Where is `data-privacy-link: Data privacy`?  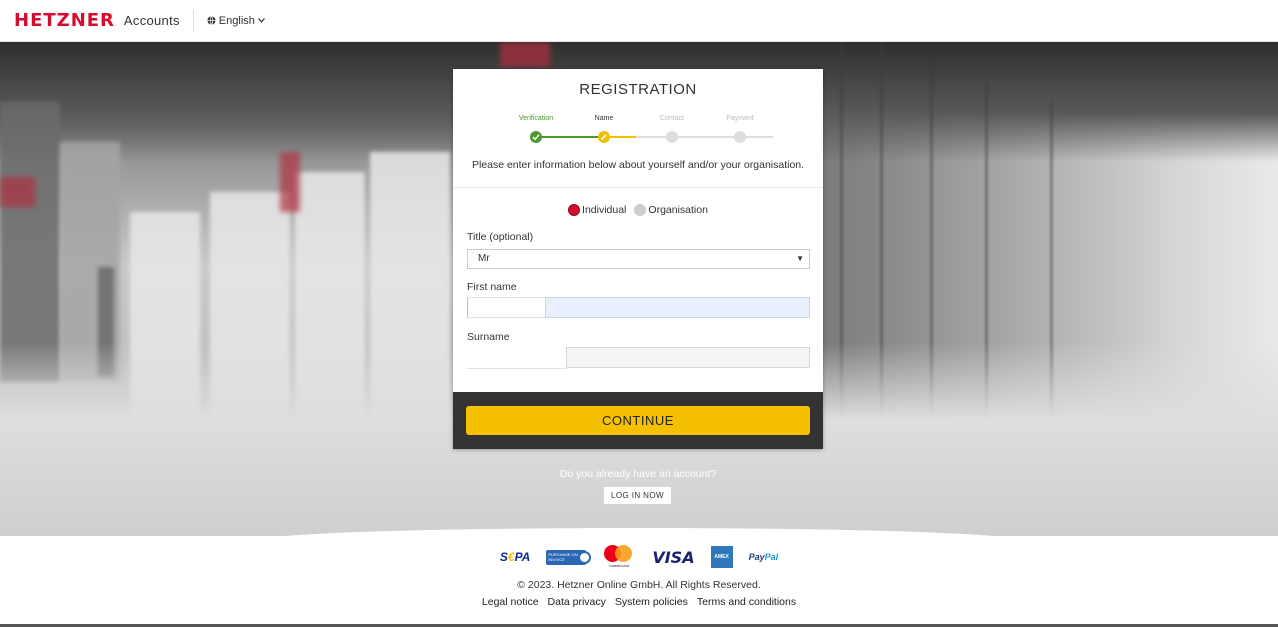 data-privacy-link: Data privacy is located at coordinates (577, 602).